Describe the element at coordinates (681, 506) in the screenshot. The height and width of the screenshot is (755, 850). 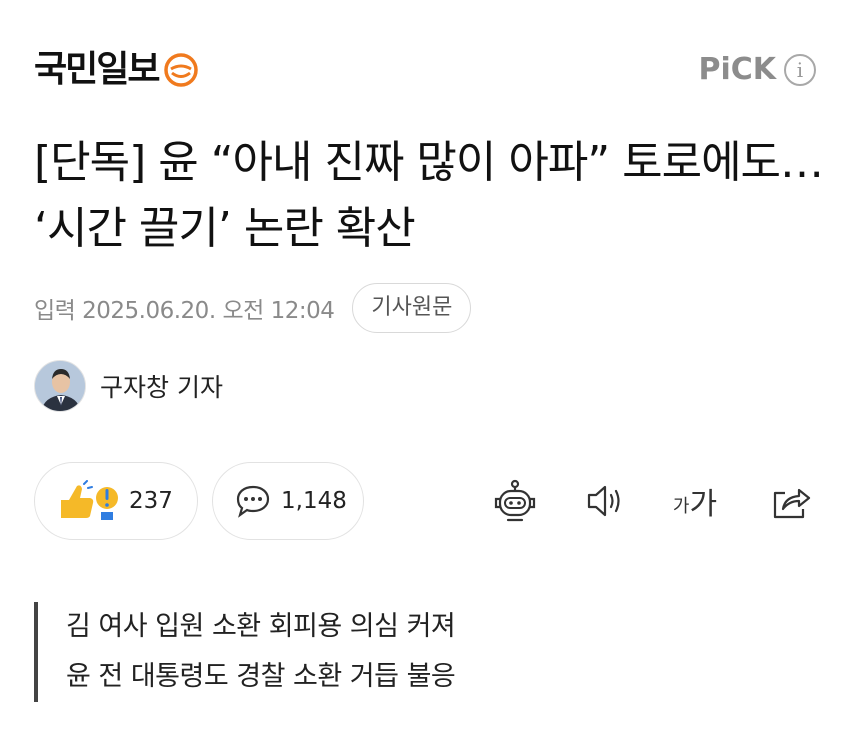
I see `font-size-small-glyph: 가` at that location.